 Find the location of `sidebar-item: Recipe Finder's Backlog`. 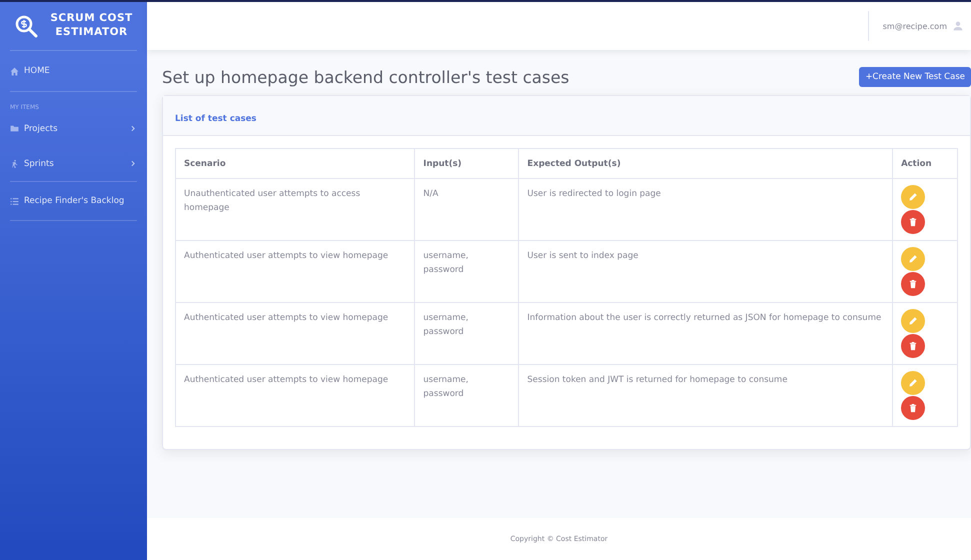

sidebar-item: Recipe Finder's Backlog is located at coordinates (73, 201).